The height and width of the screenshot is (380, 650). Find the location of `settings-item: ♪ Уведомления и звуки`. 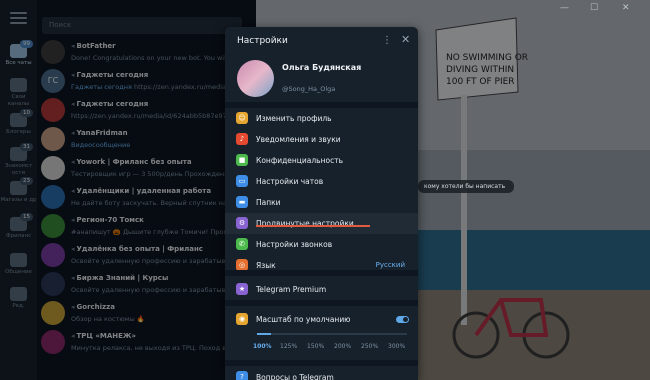

settings-item: ♪ Уведомления и звуки is located at coordinates (321, 139).